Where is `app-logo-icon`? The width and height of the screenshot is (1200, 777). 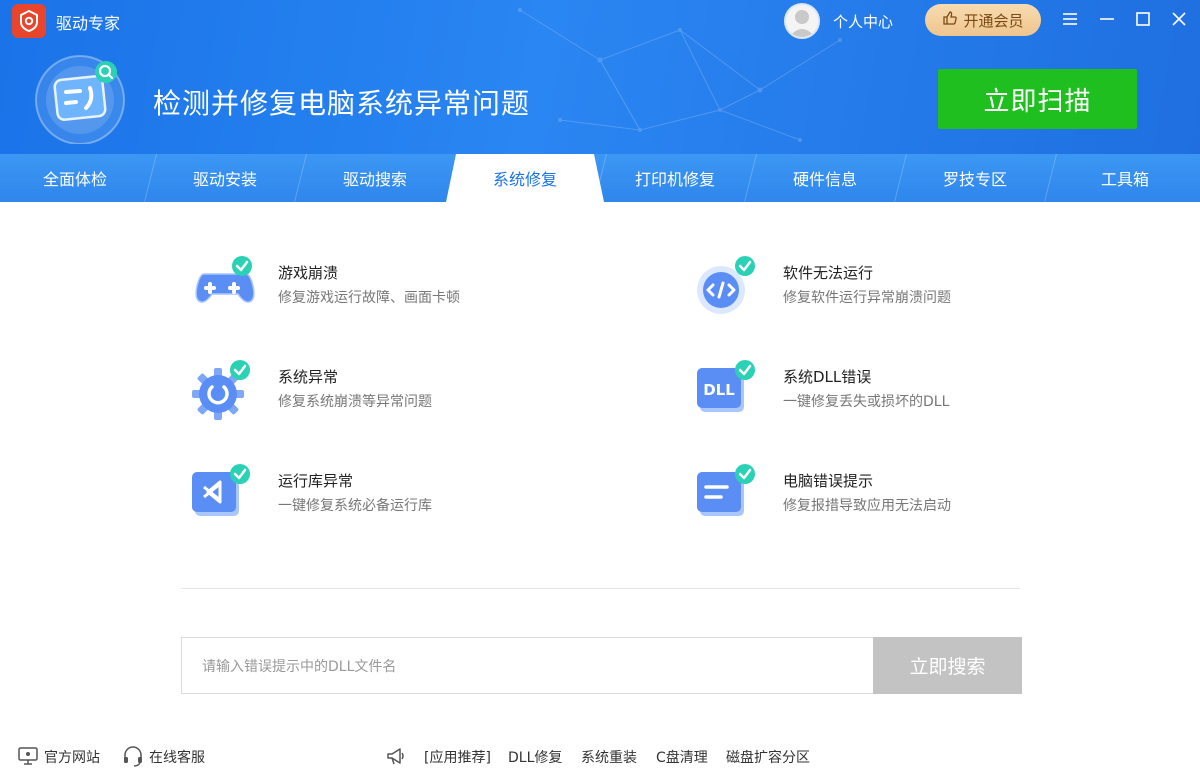
app-logo-icon is located at coordinates (29, 21).